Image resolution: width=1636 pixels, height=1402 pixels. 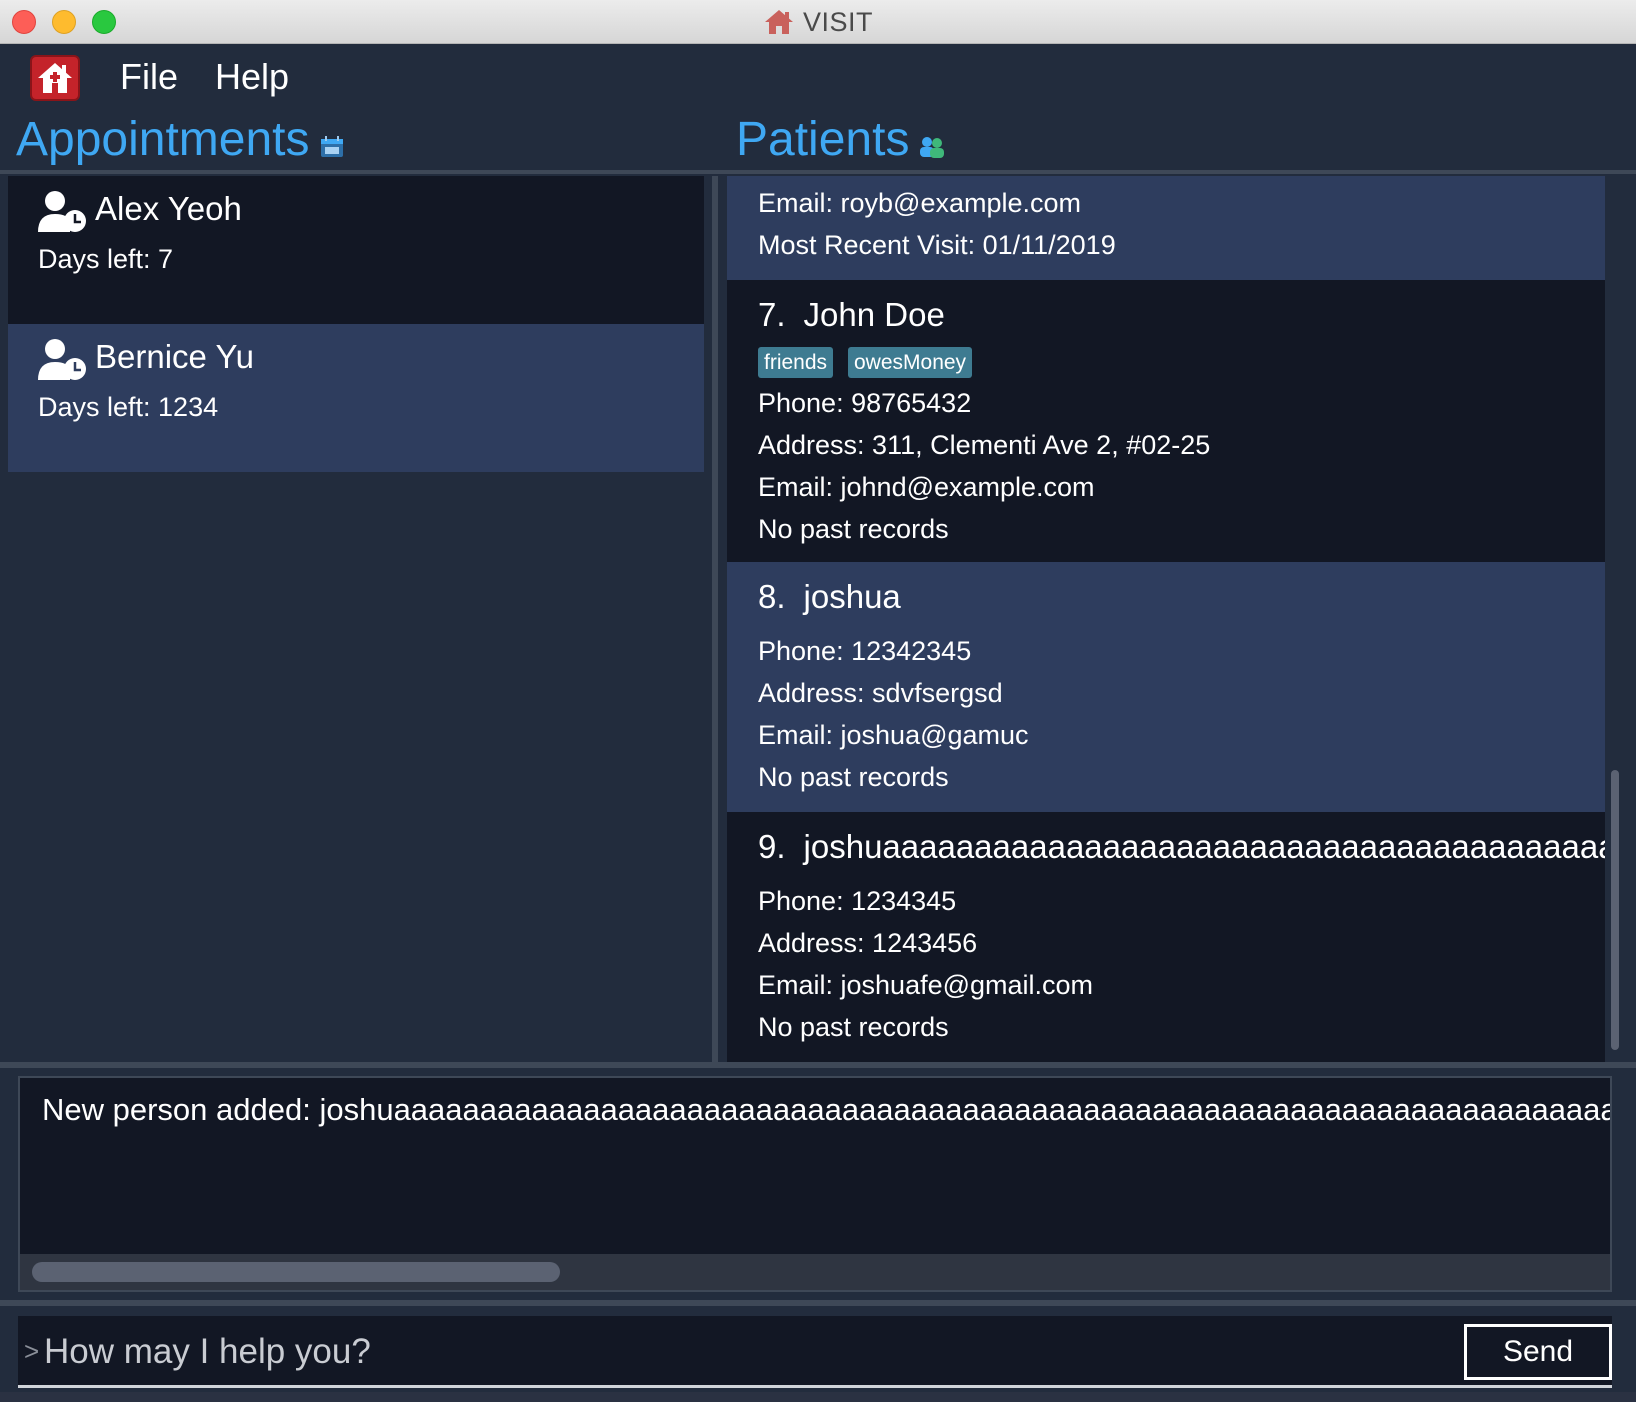 What do you see at coordinates (356, 250) in the screenshot?
I see `appointment-item: Alex Yeoh Days left: 7` at bounding box center [356, 250].